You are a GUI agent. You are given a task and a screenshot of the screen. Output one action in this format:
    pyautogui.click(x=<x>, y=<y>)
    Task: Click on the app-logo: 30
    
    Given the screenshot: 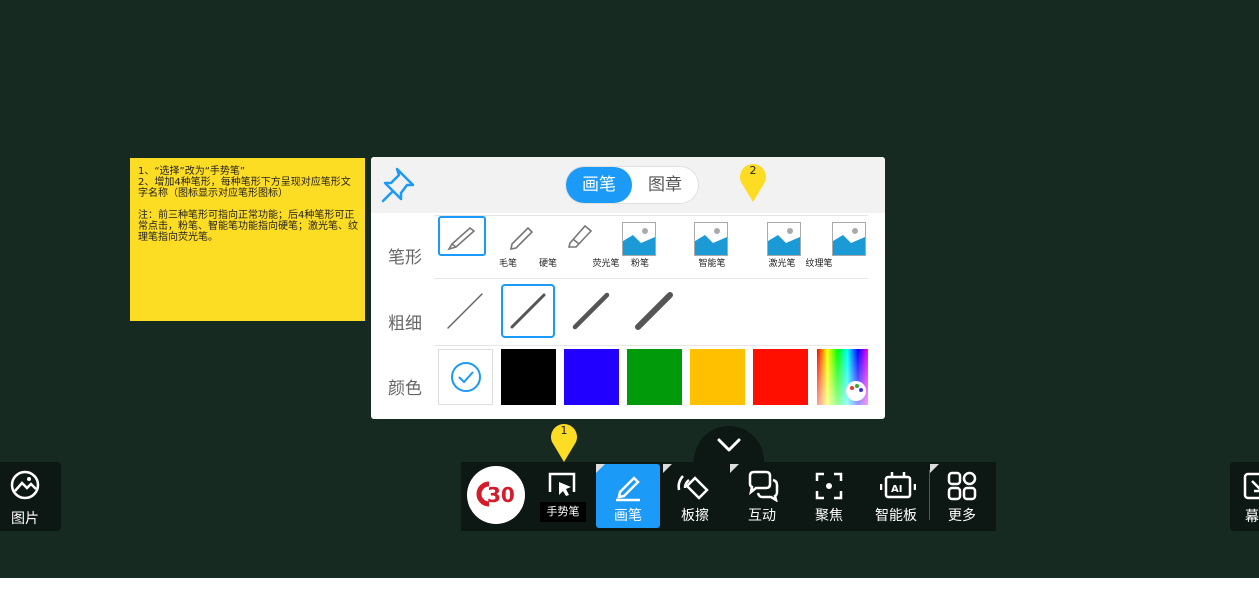 What is the action you would take?
    pyautogui.click(x=496, y=495)
    